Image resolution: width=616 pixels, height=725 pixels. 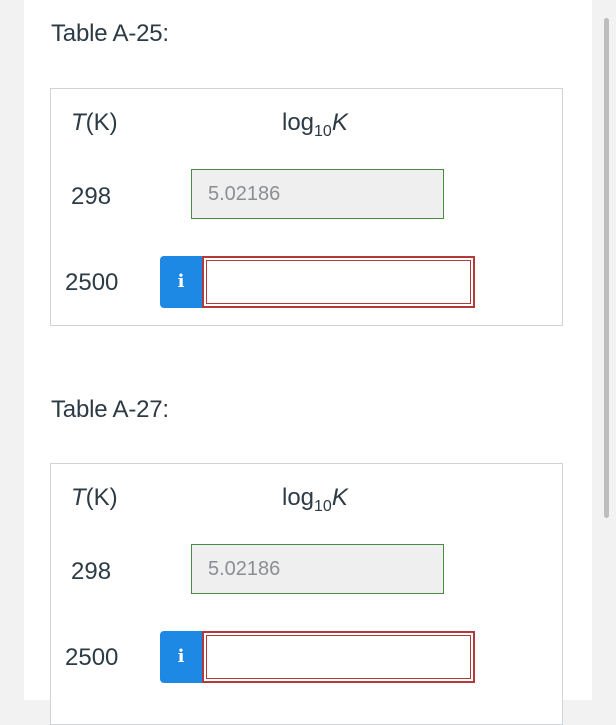 I want to click on table-a27-heading: Table A-27:, so click(x=110, y=409).